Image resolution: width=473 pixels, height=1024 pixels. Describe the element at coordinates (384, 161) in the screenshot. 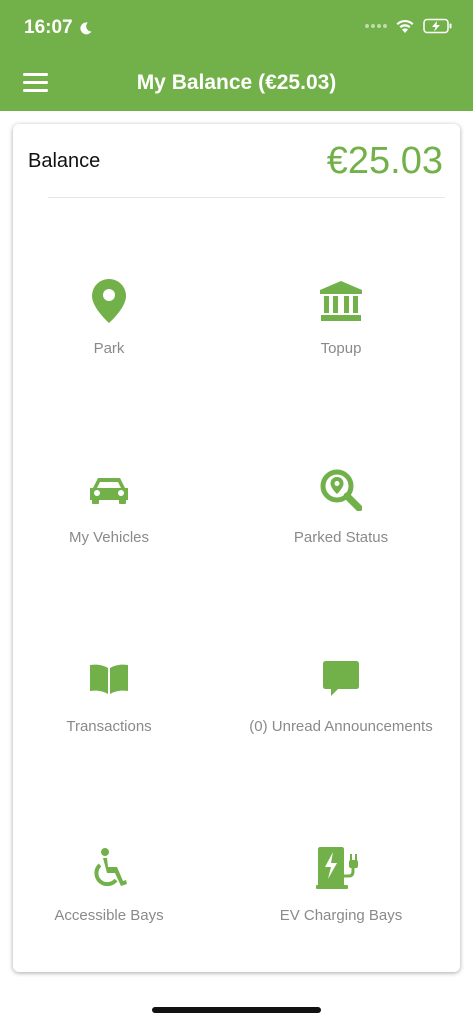

I see `balance-amount: €25.03` at that location.